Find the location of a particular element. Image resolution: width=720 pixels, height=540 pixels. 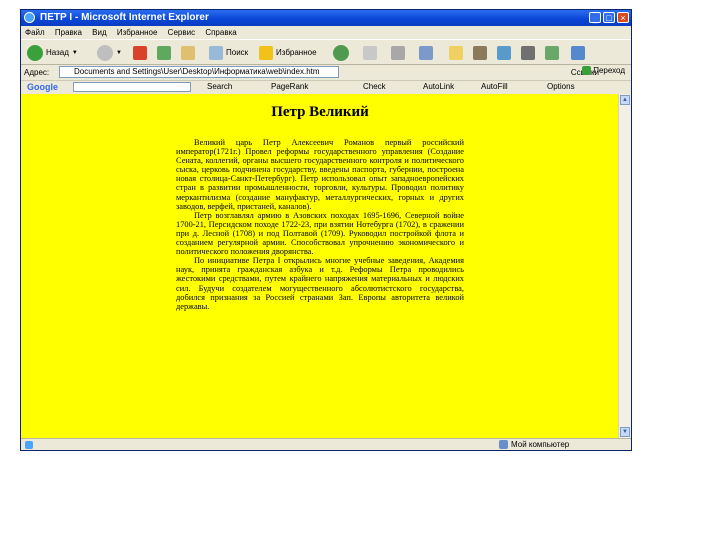

stop-button is located at coordinates (140, 52).